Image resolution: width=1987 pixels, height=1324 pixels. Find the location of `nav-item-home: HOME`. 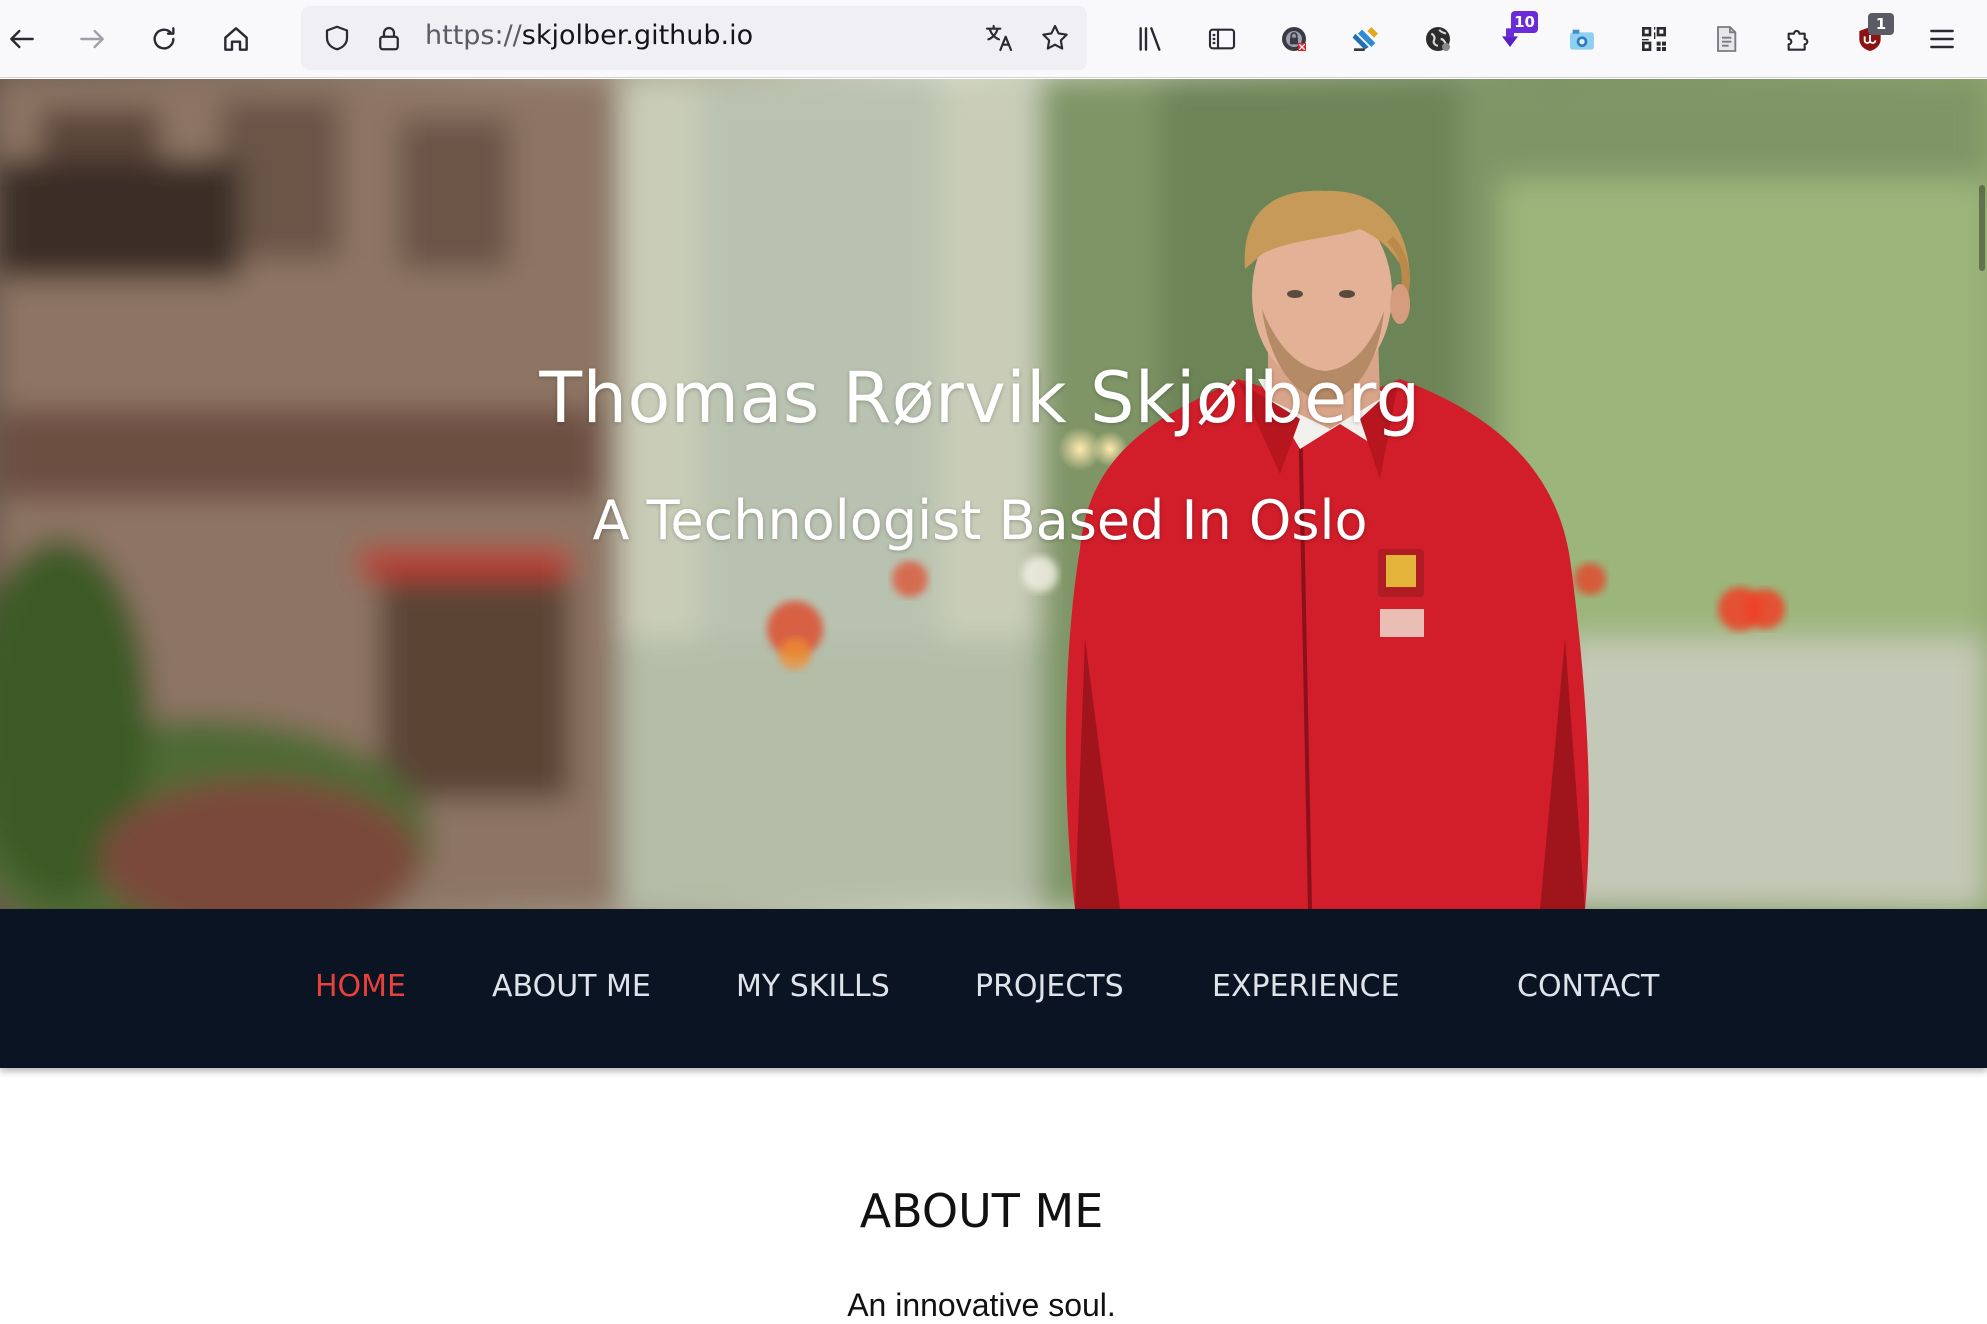

nav-item-home: HOME is located at coordinates (360, 986).